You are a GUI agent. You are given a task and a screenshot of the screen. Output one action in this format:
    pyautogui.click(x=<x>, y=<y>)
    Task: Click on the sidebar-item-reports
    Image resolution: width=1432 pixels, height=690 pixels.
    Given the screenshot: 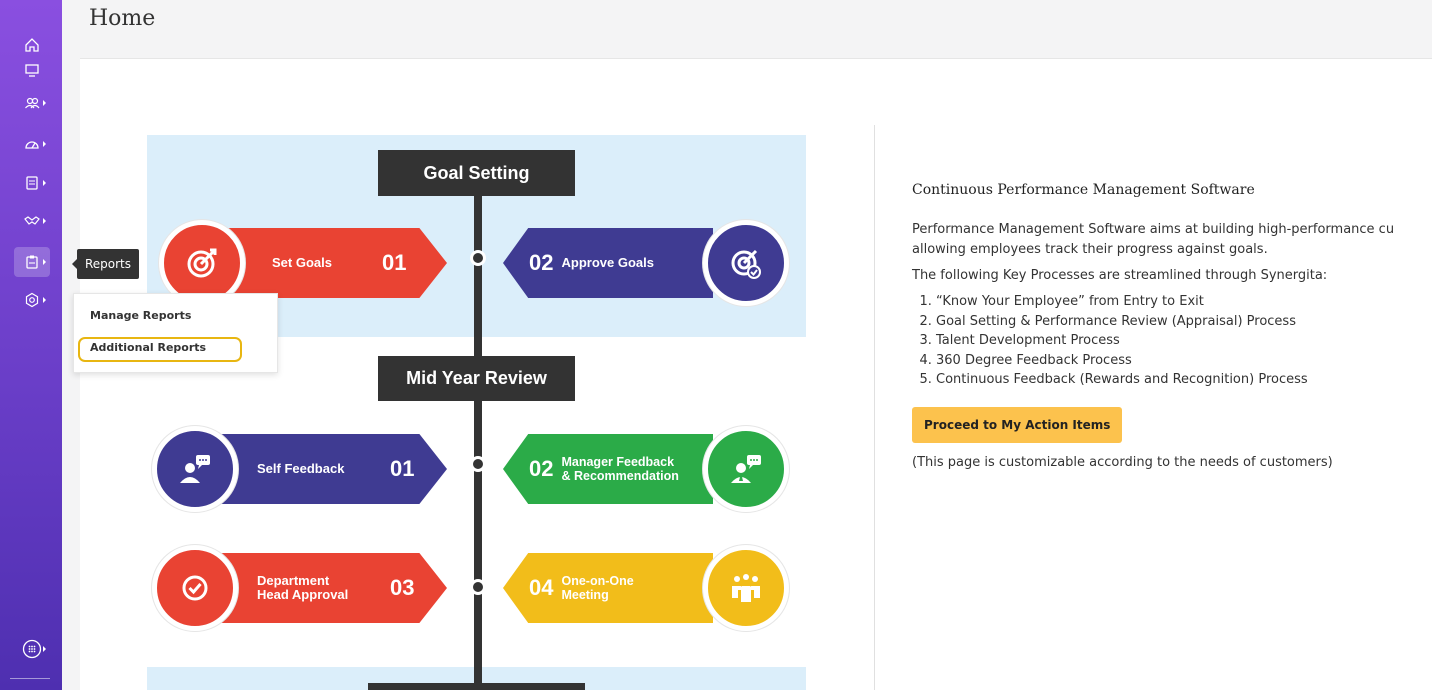 What is the action you would take?
    pyautogui.click(x=32, y=262)
    